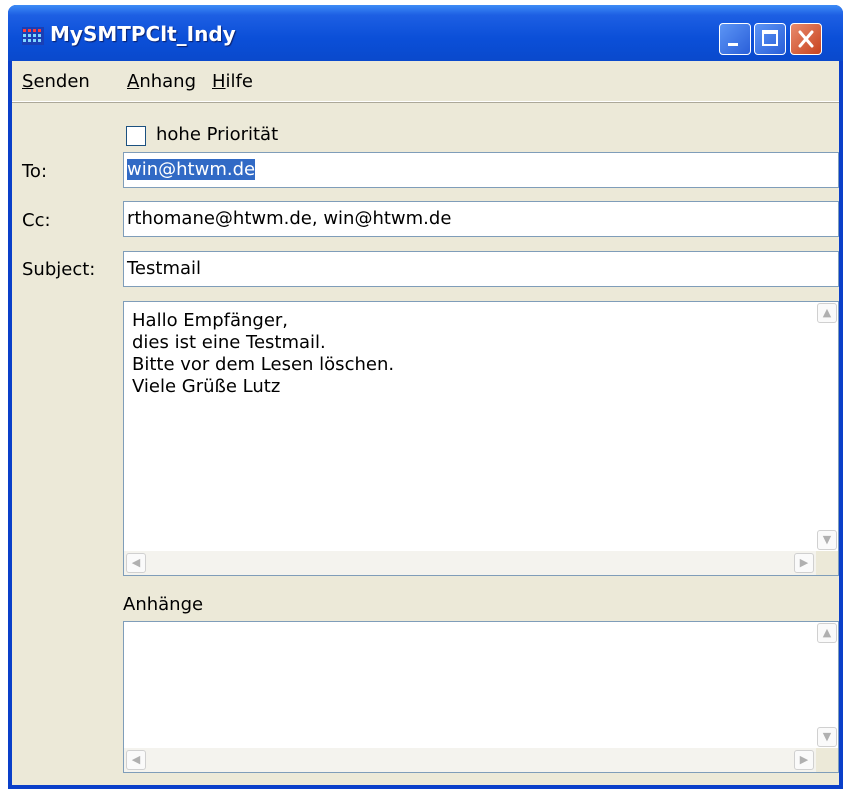 The image size is (851, 792). I want to click on menu-anhang: Anhang, so click(161, 81).